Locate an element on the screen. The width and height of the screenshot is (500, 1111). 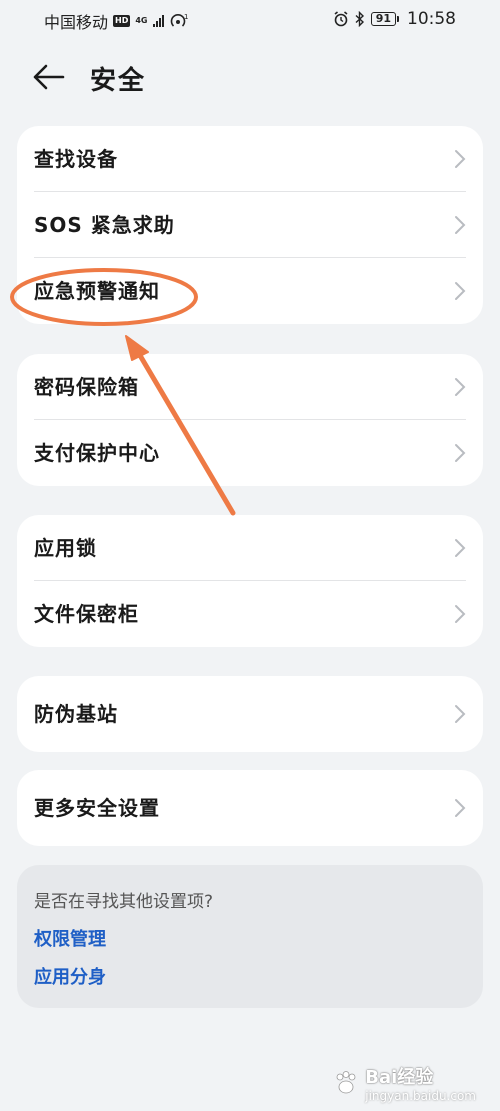
battery-level: 91 is located at coordinates (383, 19).